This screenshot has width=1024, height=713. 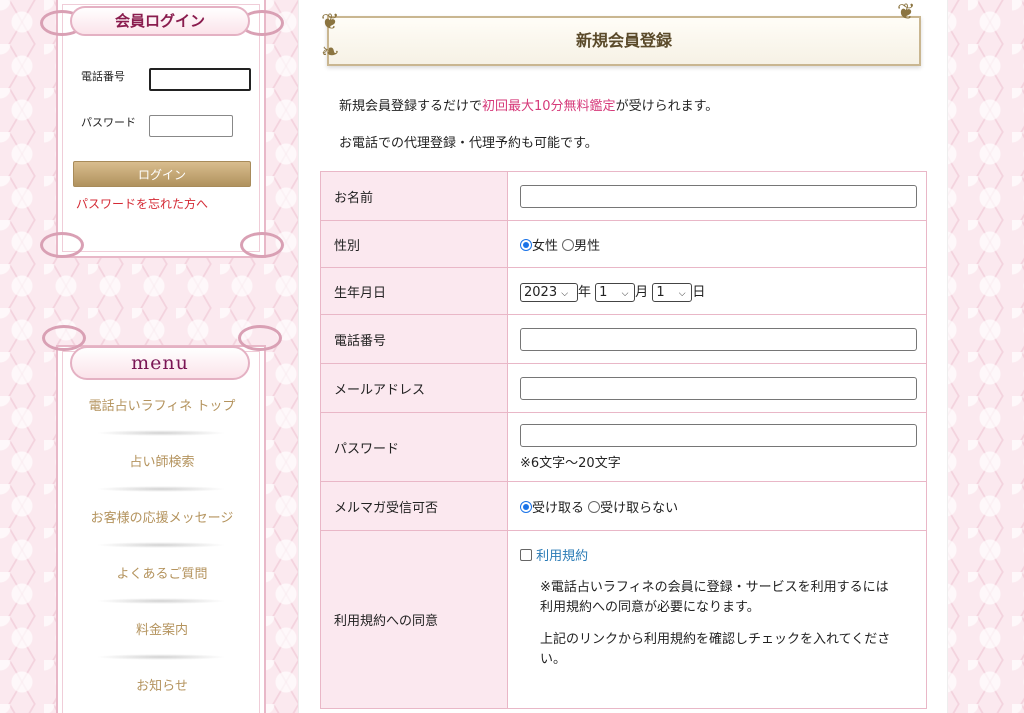 What do you see at coordinates (414, 196) in the screenshot?
I see `name-label: お名前` at bounding box center [414, 196].